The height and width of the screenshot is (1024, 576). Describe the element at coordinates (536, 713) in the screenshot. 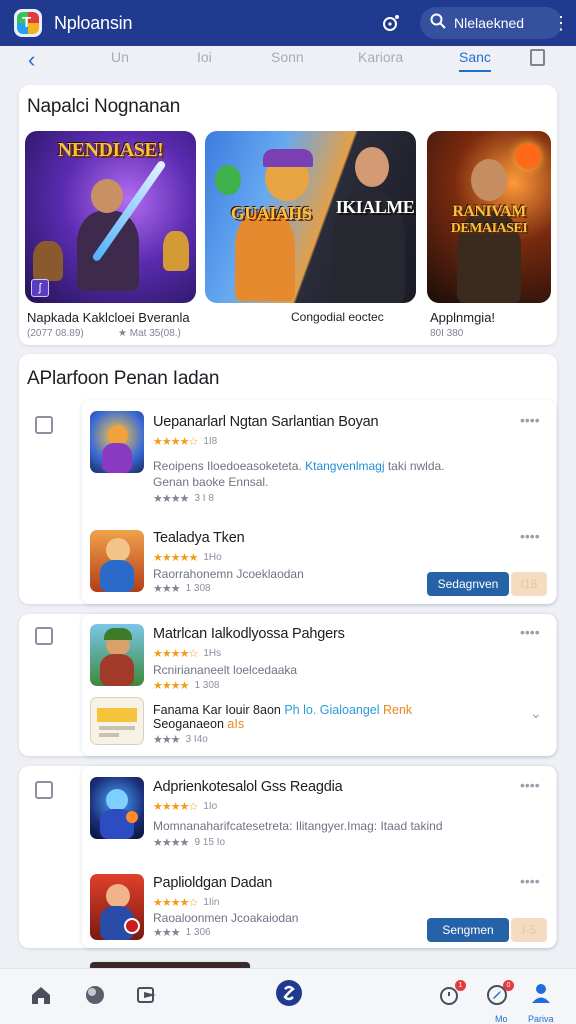

I see `chevron-down-icon: ⌄` at that location.